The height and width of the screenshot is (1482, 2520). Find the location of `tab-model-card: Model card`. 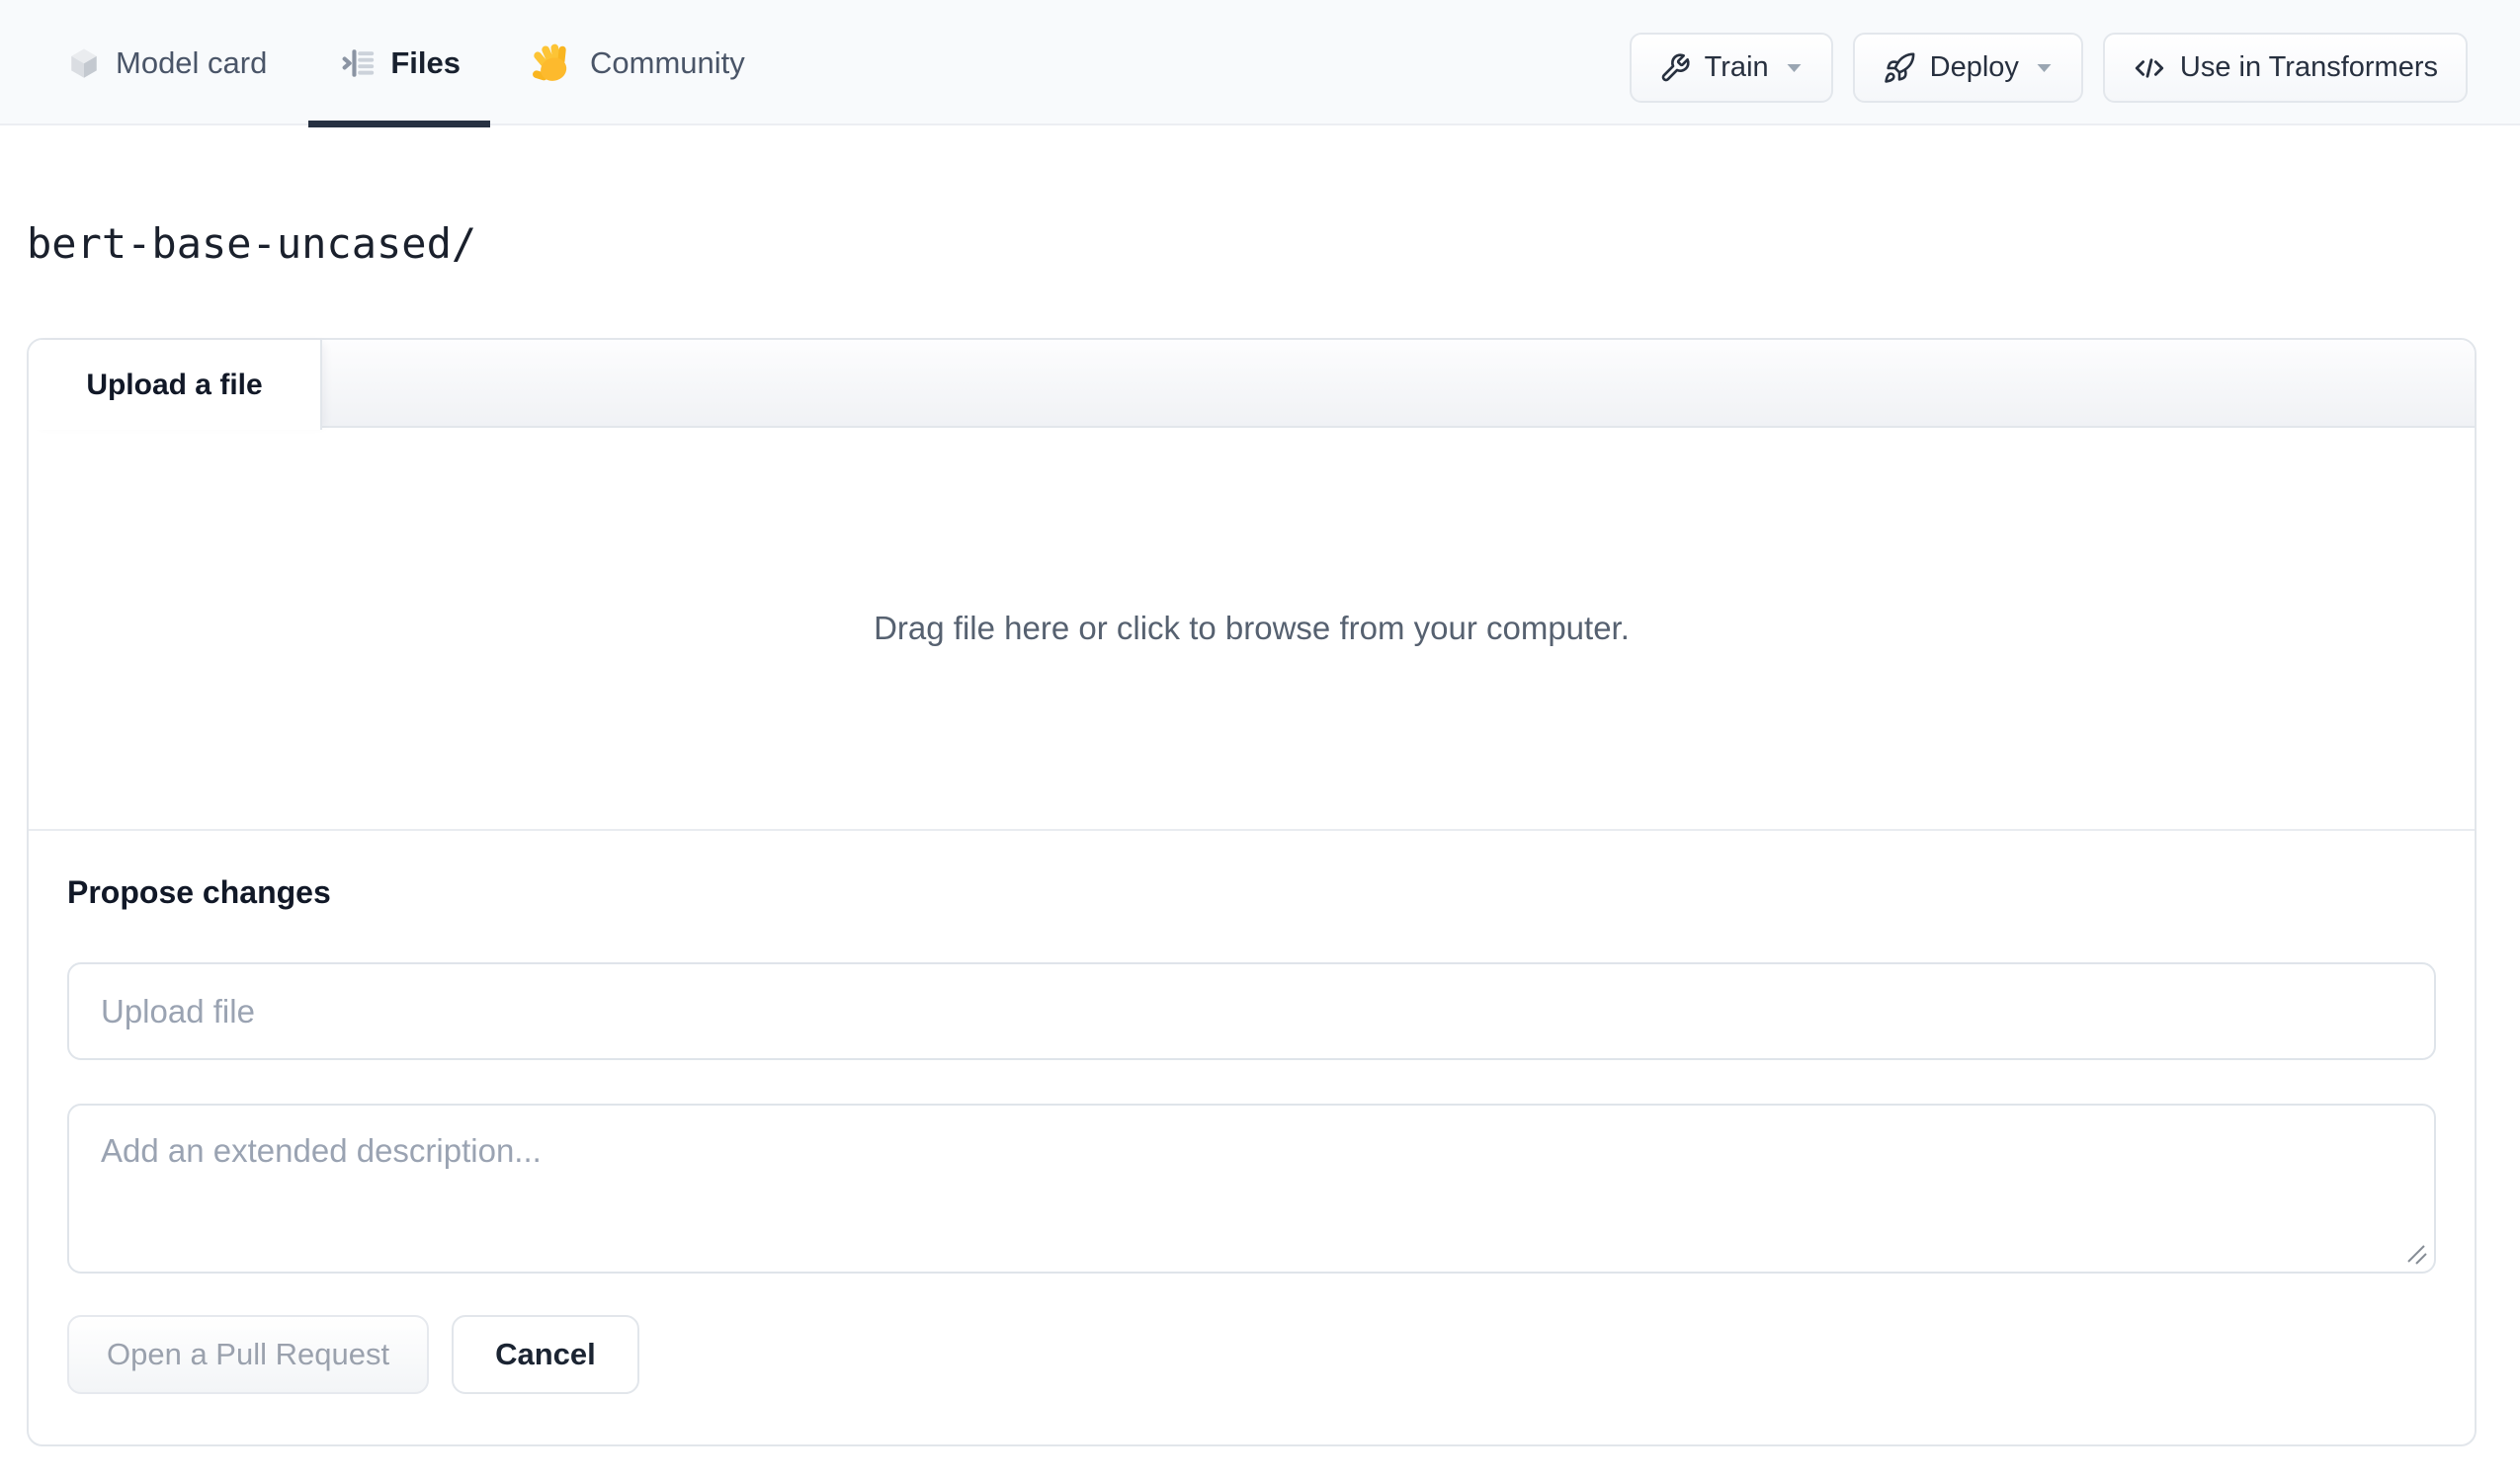

tab-model-card: Model card is located at coordinates (167, 62).